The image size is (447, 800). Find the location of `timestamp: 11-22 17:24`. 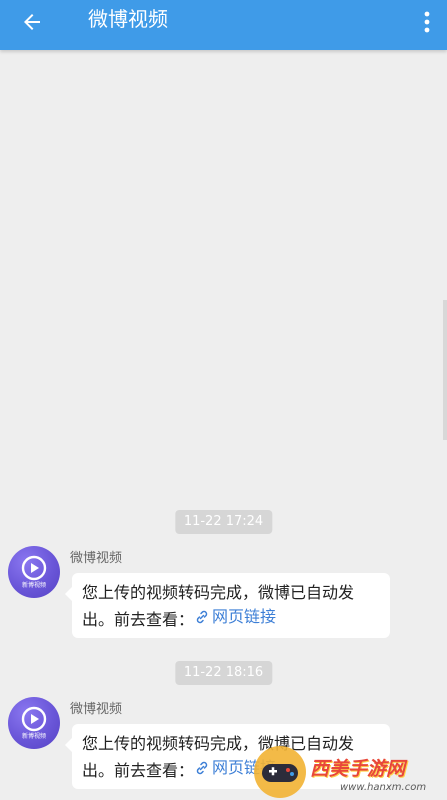

timestamp: 11-22 17:24 is located at coordinates (223, 522).